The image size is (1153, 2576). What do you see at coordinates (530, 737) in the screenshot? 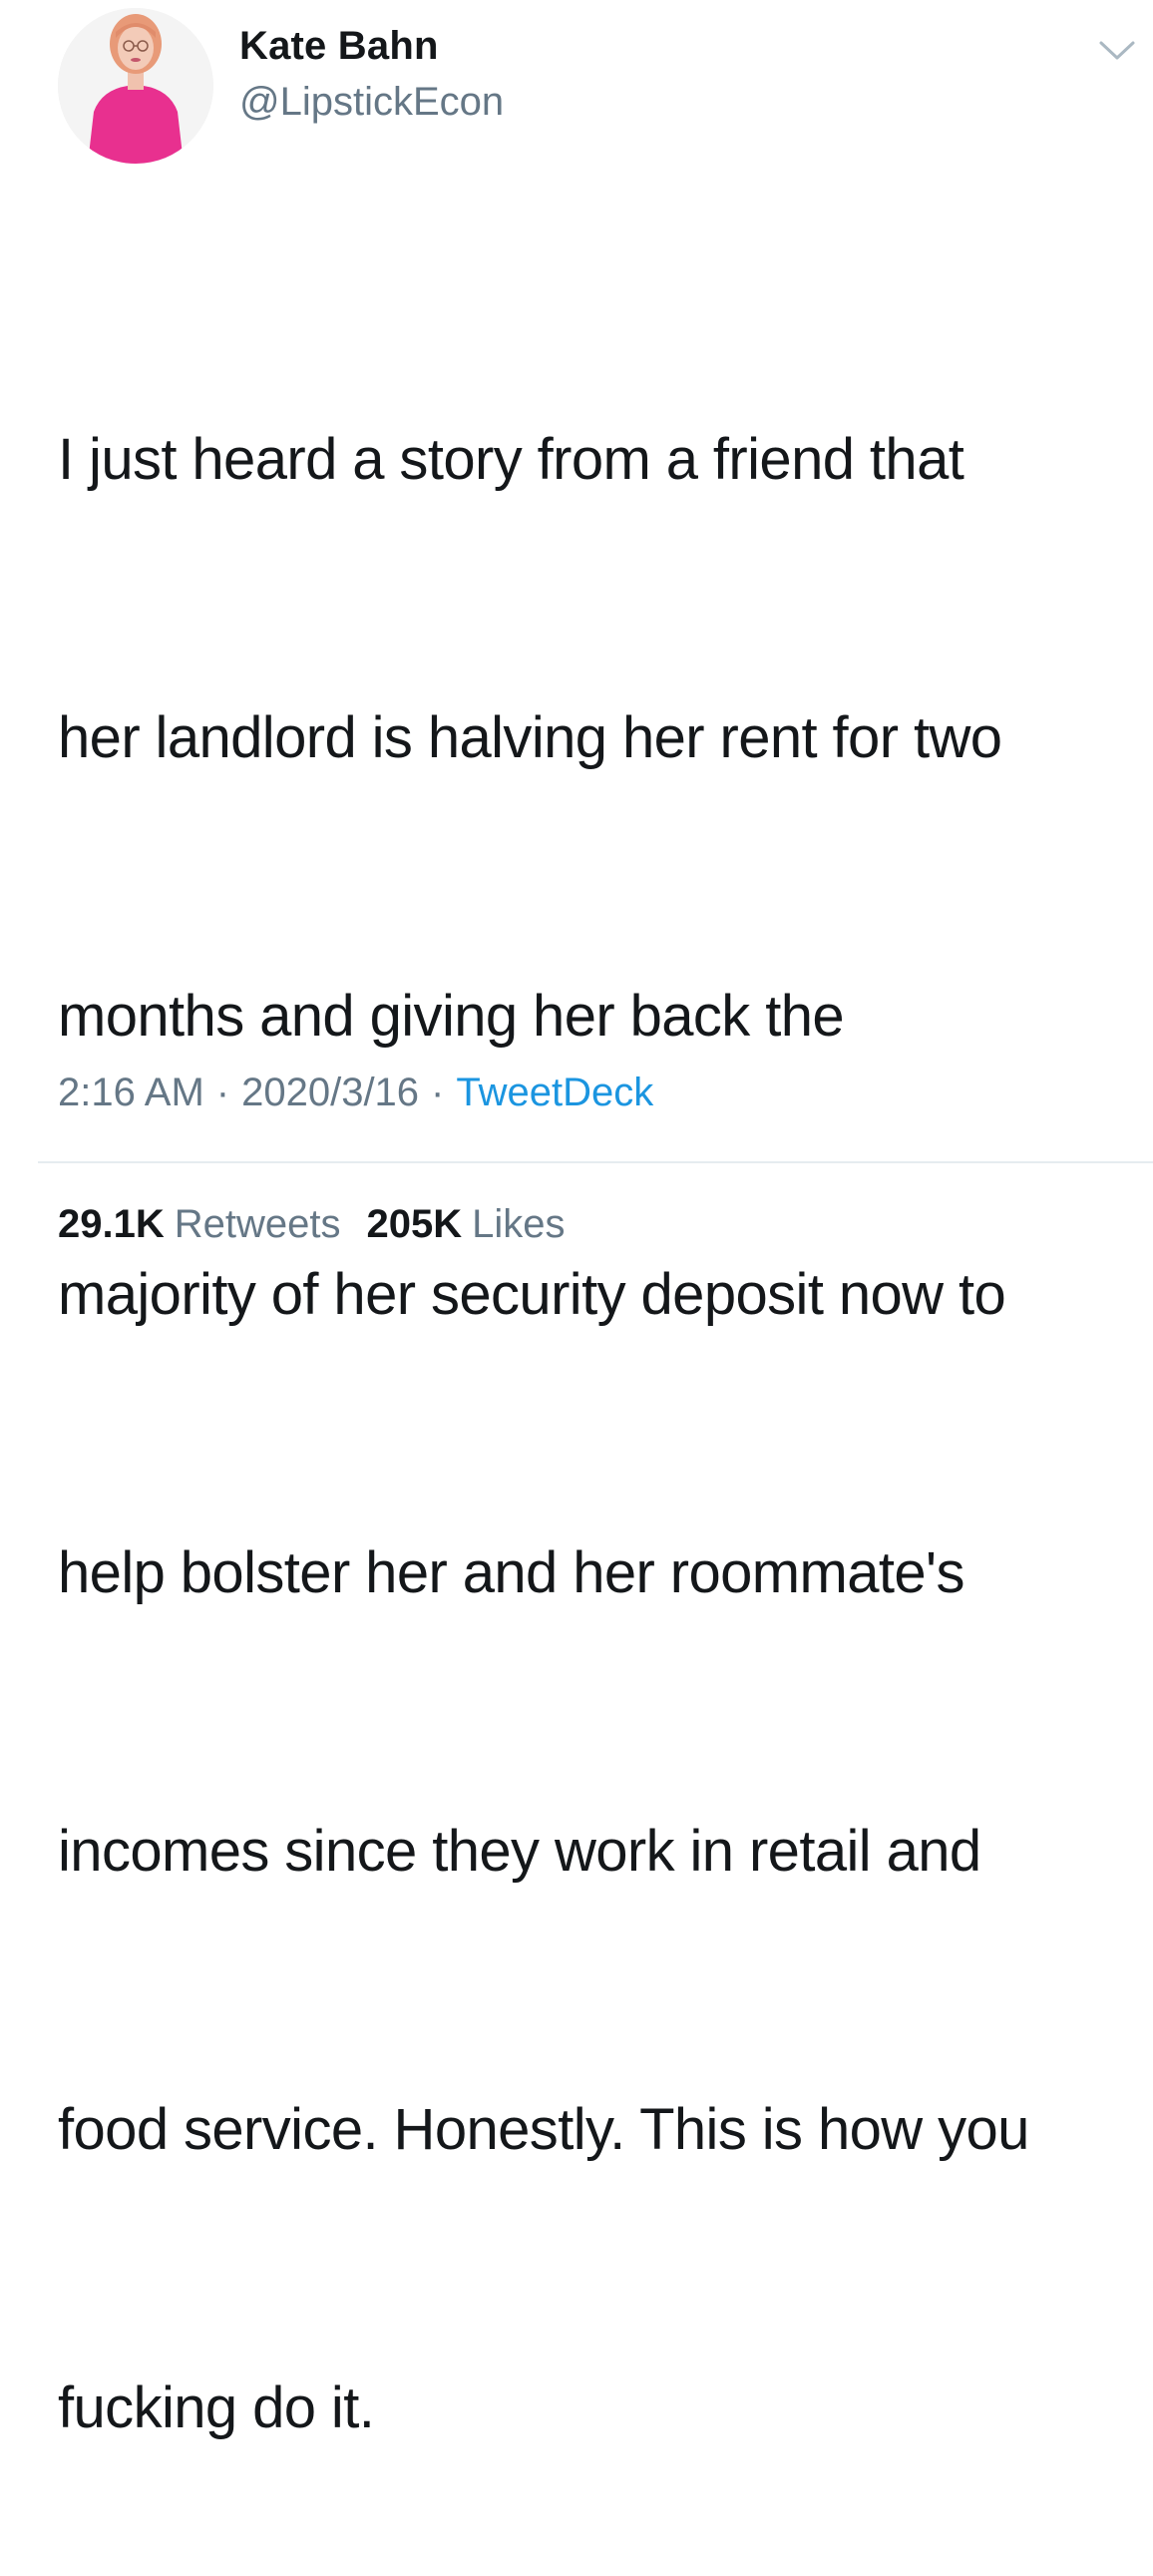
I see `tweet-text-line: her landlord is halving her rent for two` at bounding box center [530, 737].